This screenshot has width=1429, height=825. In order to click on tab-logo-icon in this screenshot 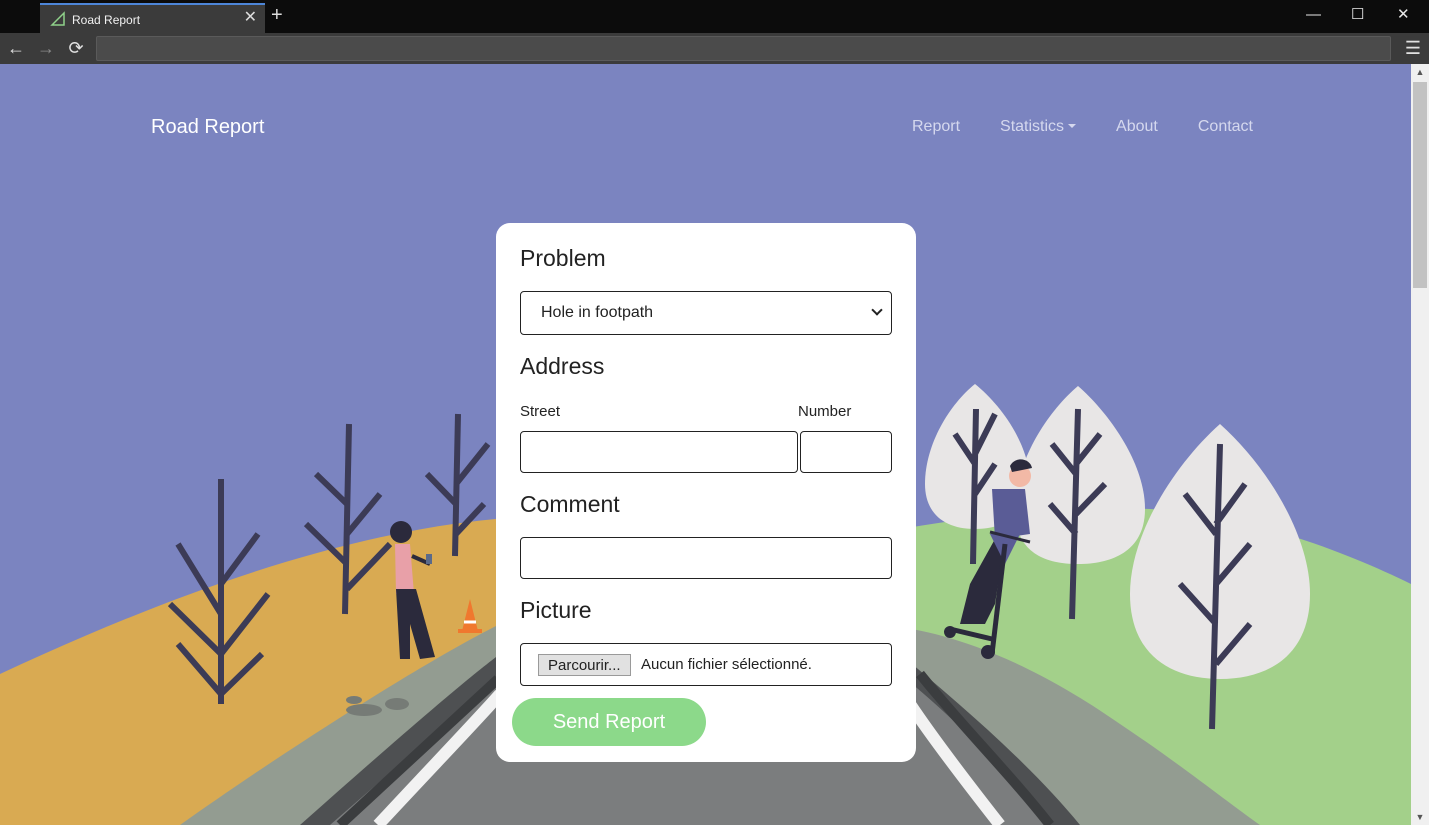, I will do `click(57, 18)`.